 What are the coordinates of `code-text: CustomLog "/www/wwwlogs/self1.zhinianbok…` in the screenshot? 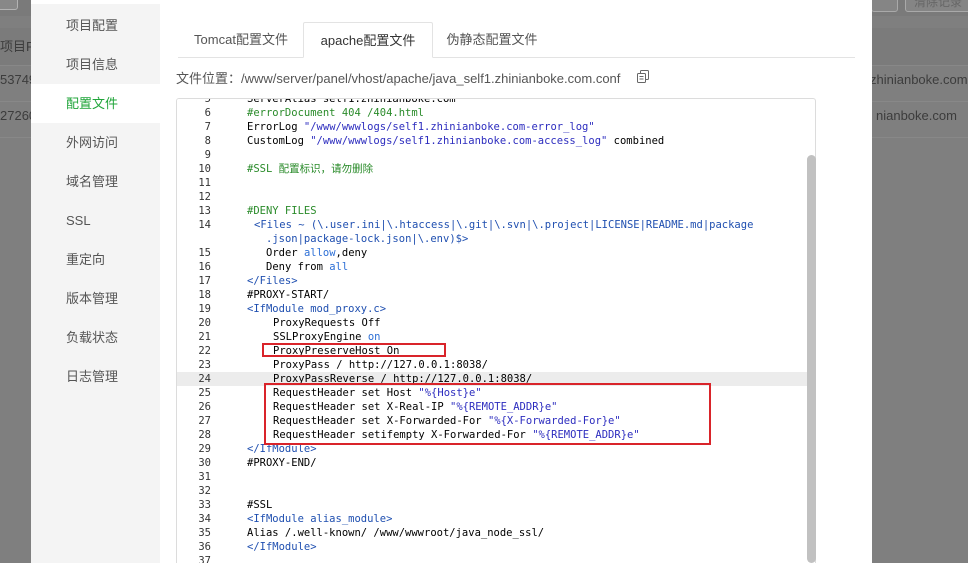 It's located at (455, 141).